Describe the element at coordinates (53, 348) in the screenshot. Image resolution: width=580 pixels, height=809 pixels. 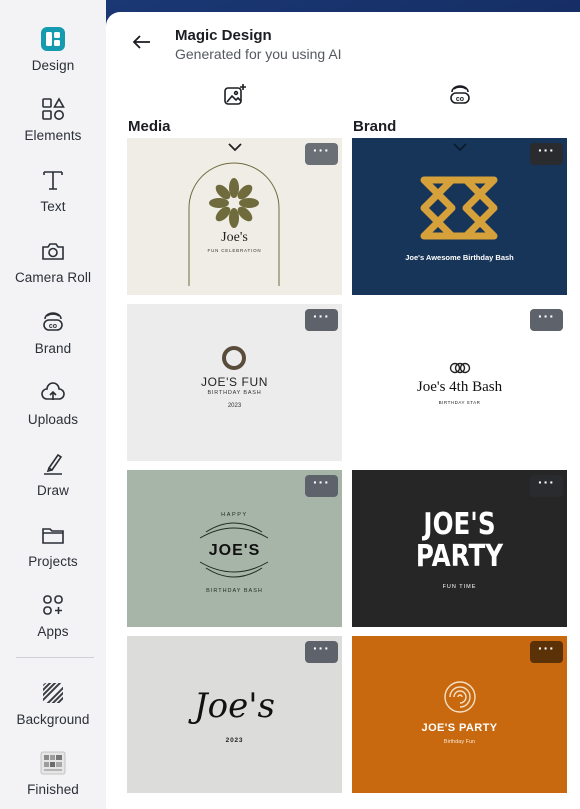
I see `sidebar-item-label: Brand` at that location.